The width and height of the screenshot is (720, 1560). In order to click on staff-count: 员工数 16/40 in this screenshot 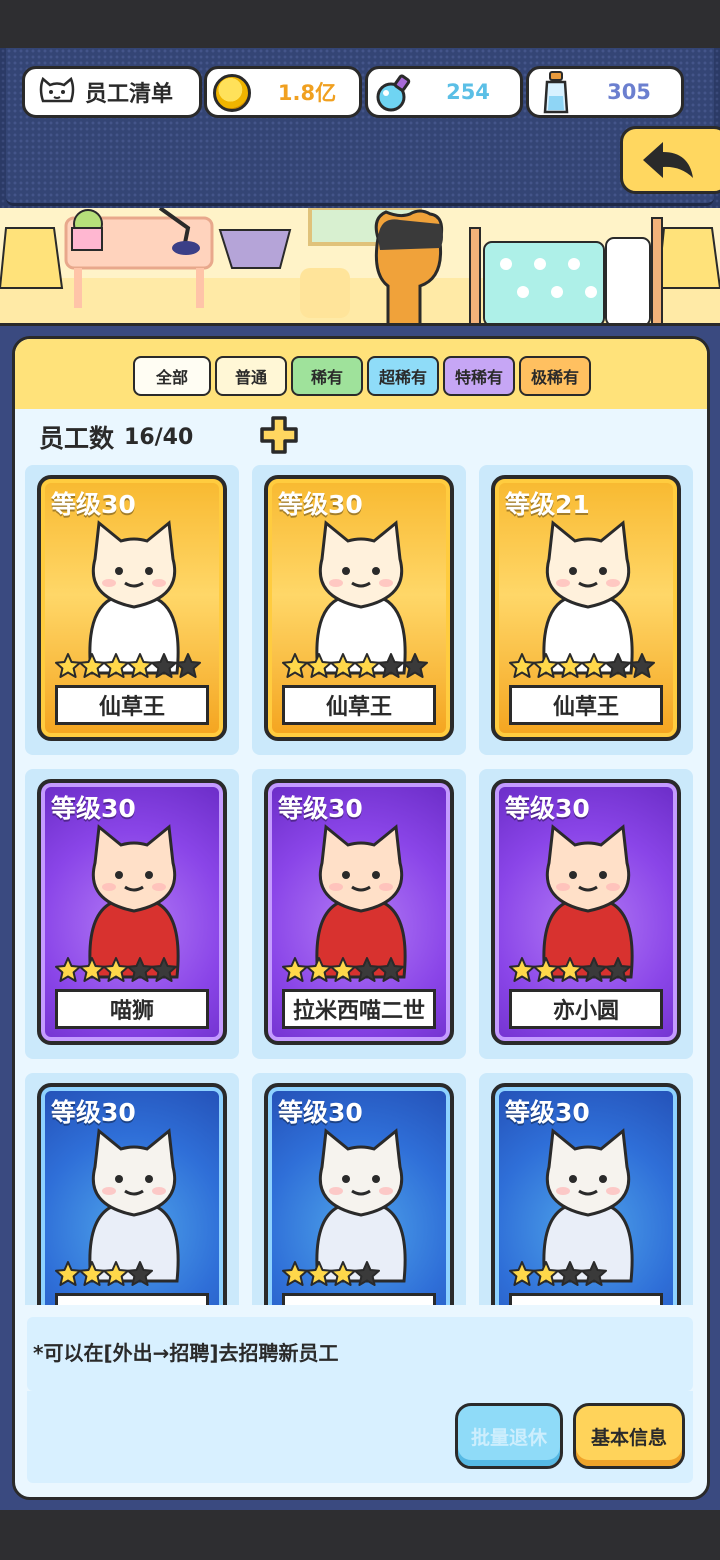, I will do `click(116, 437)`.